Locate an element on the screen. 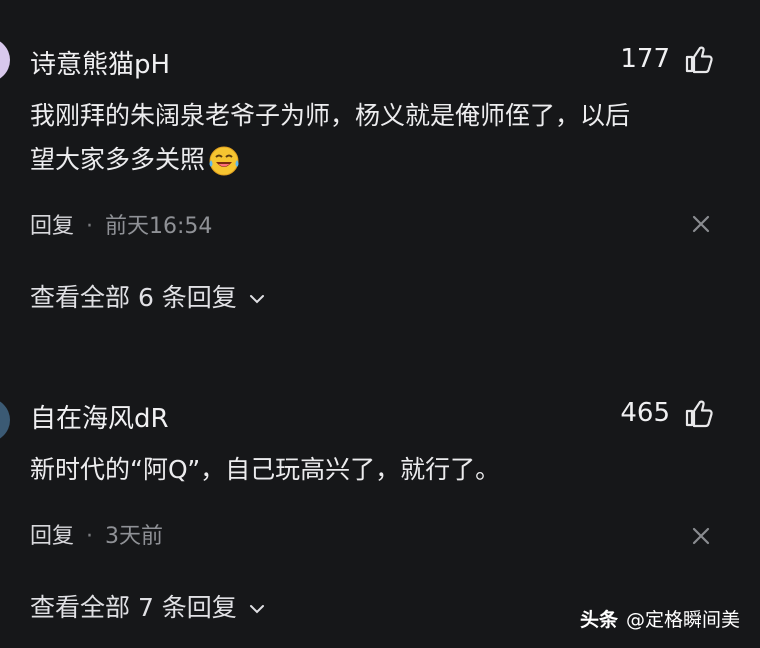  comment-username: 自在海风dR is located at coordinates (99, 416).